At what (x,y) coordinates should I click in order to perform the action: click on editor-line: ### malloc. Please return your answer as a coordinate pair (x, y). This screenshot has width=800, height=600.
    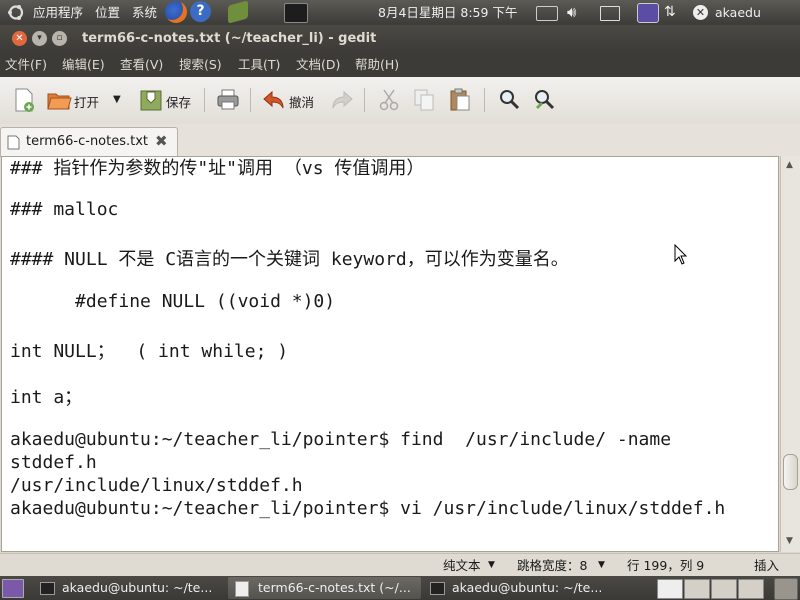
    Looking at the image, I should click on (64, 209).